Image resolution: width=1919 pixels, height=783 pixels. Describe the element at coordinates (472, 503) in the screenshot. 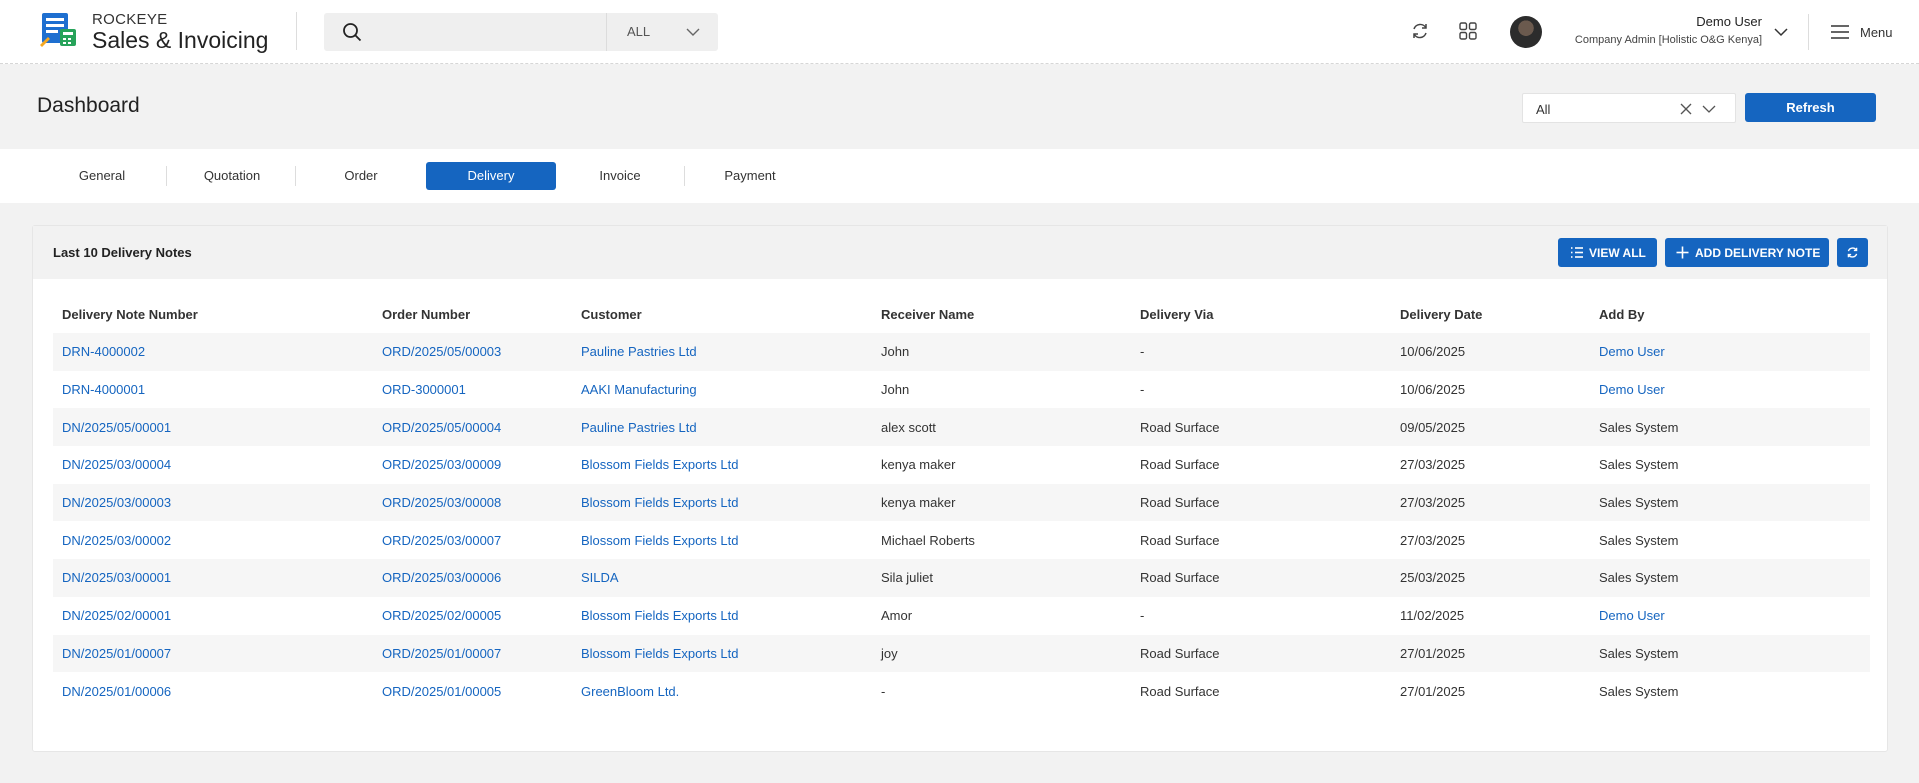

I see `order-number-link: ORD/2025/03/00008` at that location.